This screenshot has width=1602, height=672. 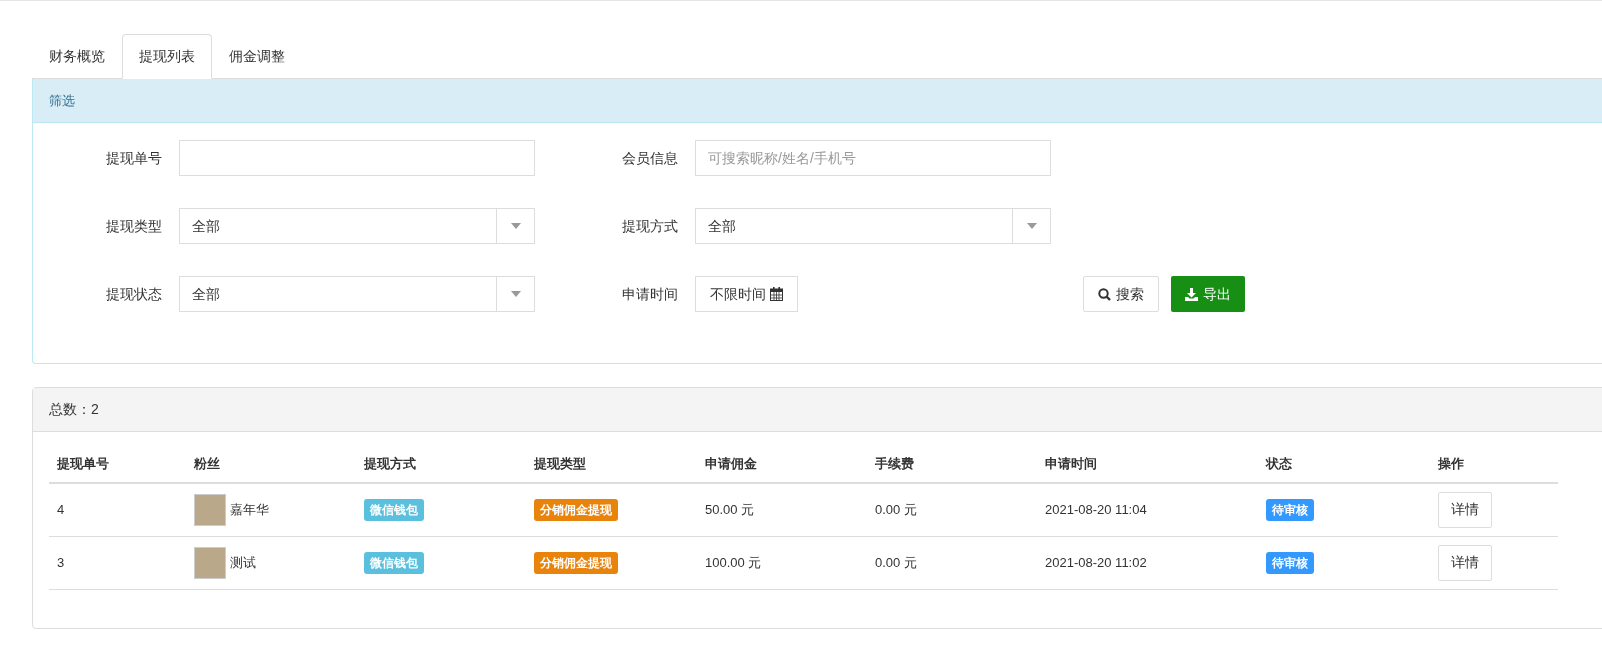 I want to click on table-cell: 3, so click(x=117, y=562).